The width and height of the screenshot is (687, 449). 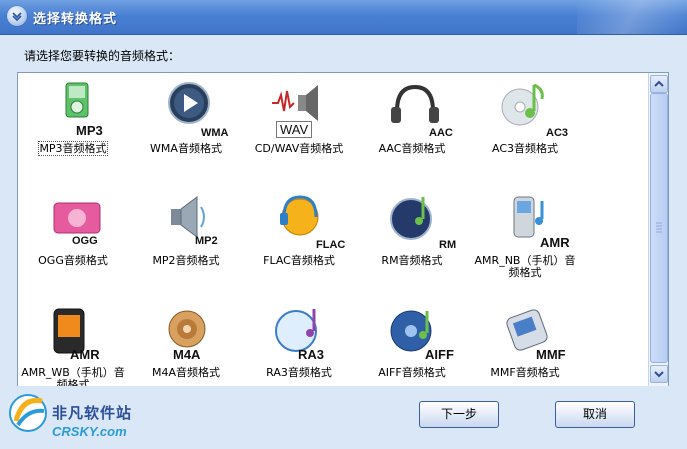 I want to click on format-badge: M4A, so click(x=187, y=354).